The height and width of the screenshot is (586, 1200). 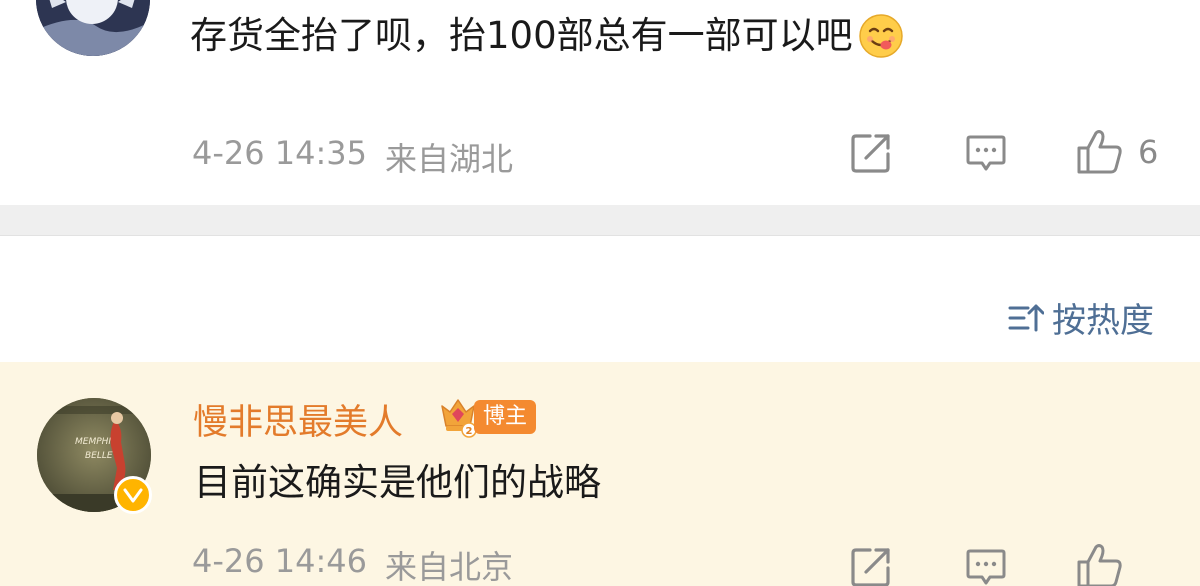 I want to click on comment-text: 存货全抬了呗，抬100部总有一部可以吧, so click(x=547, y=36).